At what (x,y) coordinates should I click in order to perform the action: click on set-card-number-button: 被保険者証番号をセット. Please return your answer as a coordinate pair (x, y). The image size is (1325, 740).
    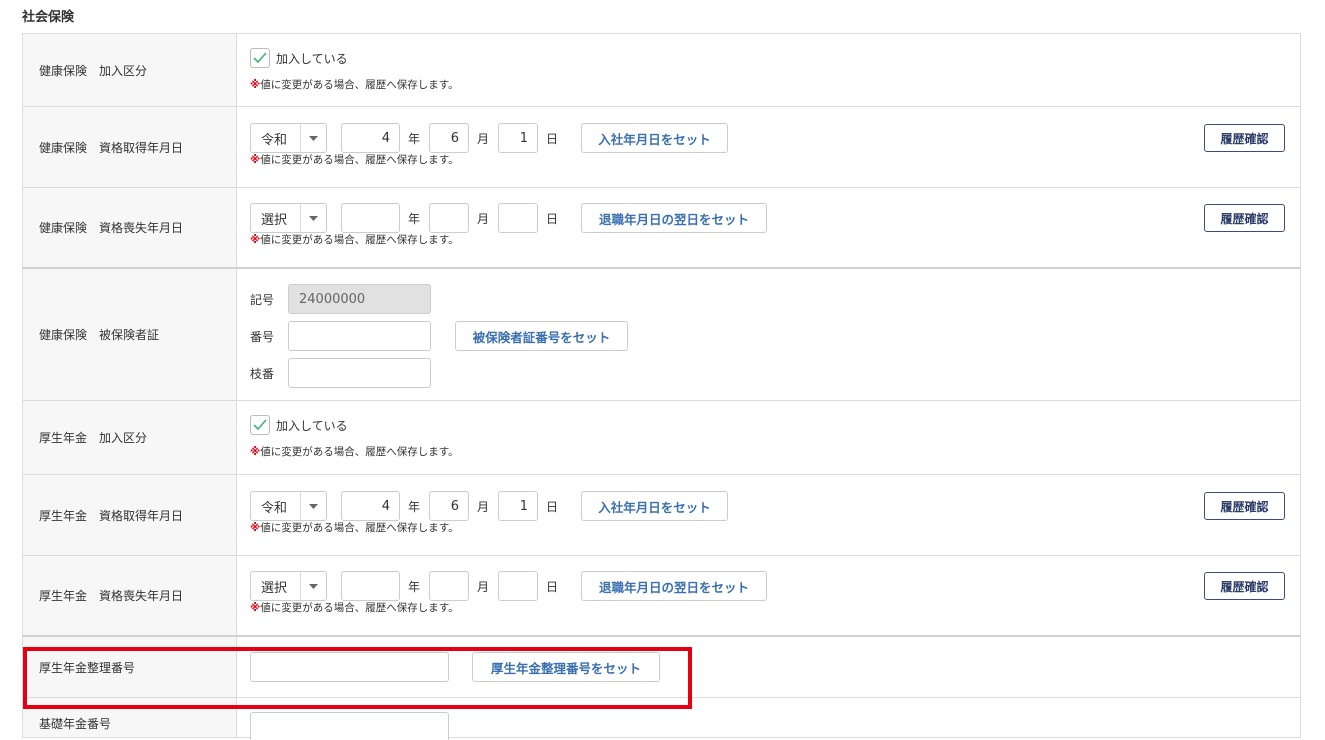
    Looking at the image, I should click on (541, 336).